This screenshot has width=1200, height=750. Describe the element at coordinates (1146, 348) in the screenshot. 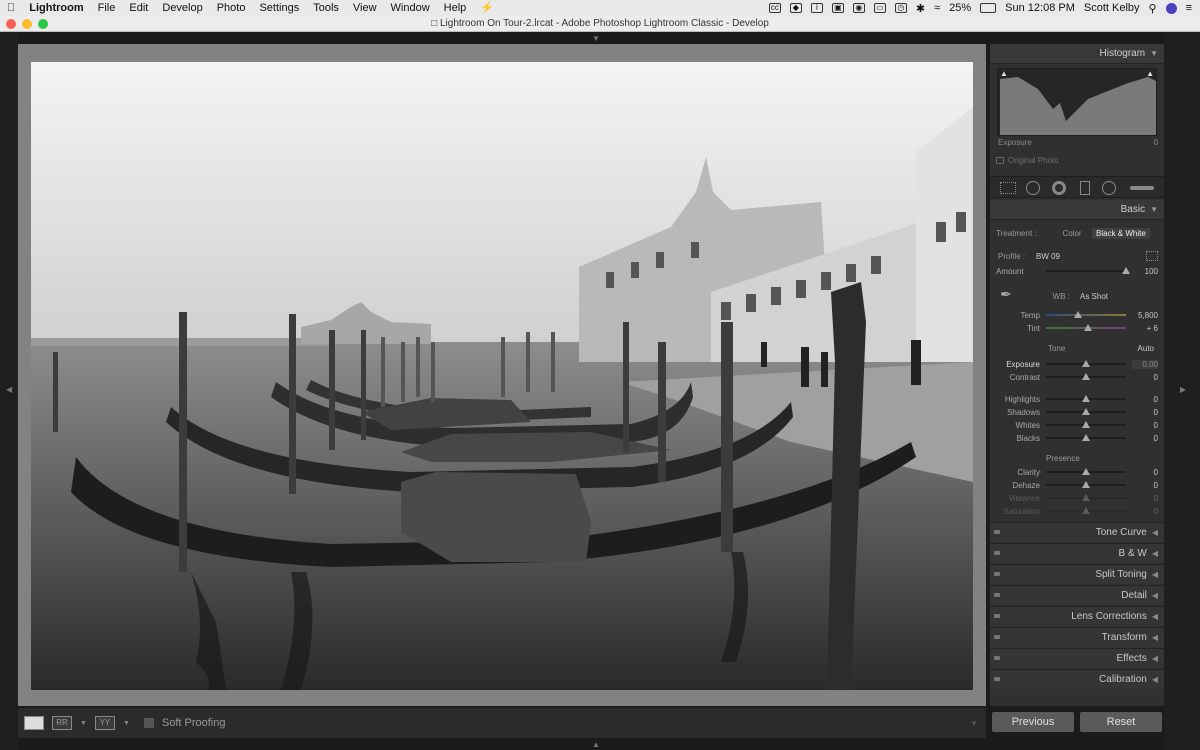

I see `auto-button: Auto` at that location.